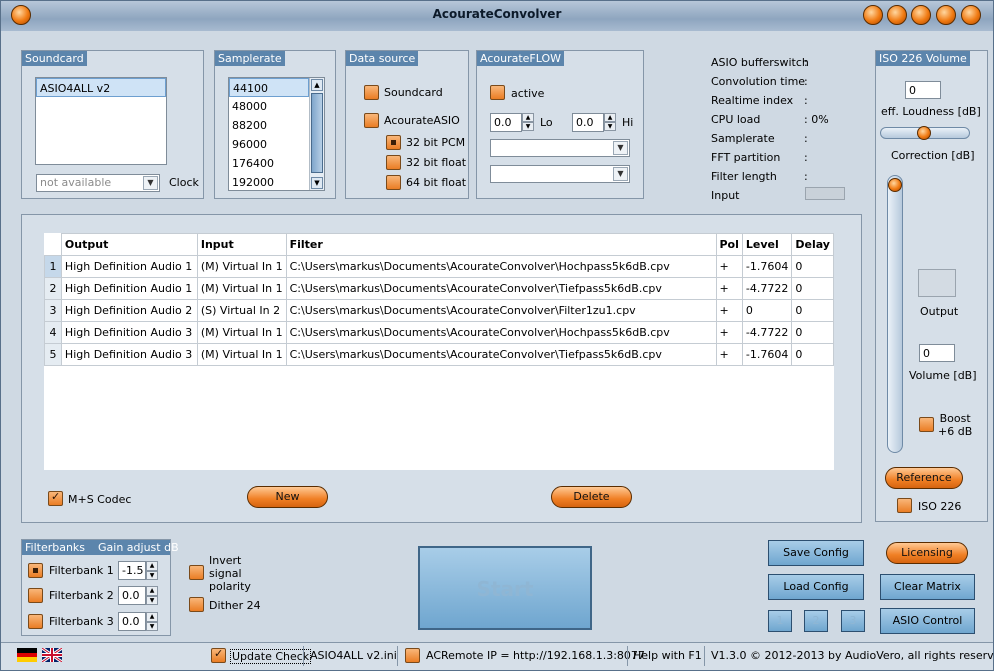 The image size is (994, 671). Describe the element at coordinates (35, 570) in the screenshot. I see `filterbank-1-radio` at that location.